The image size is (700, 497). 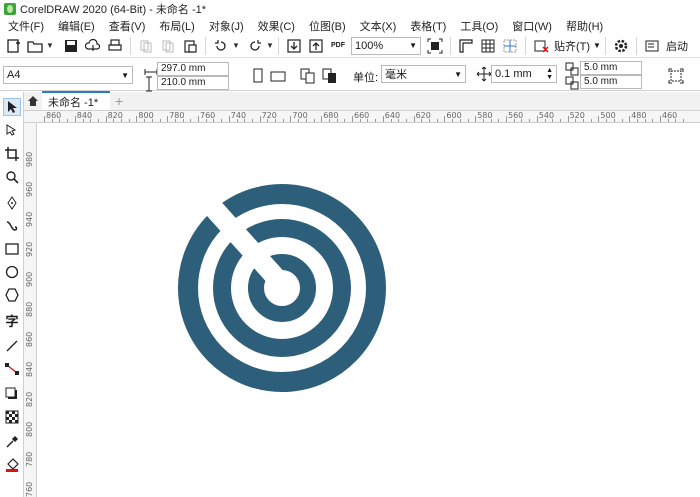 I want to click on bleed-area-icon, so click(x=676, y=76).